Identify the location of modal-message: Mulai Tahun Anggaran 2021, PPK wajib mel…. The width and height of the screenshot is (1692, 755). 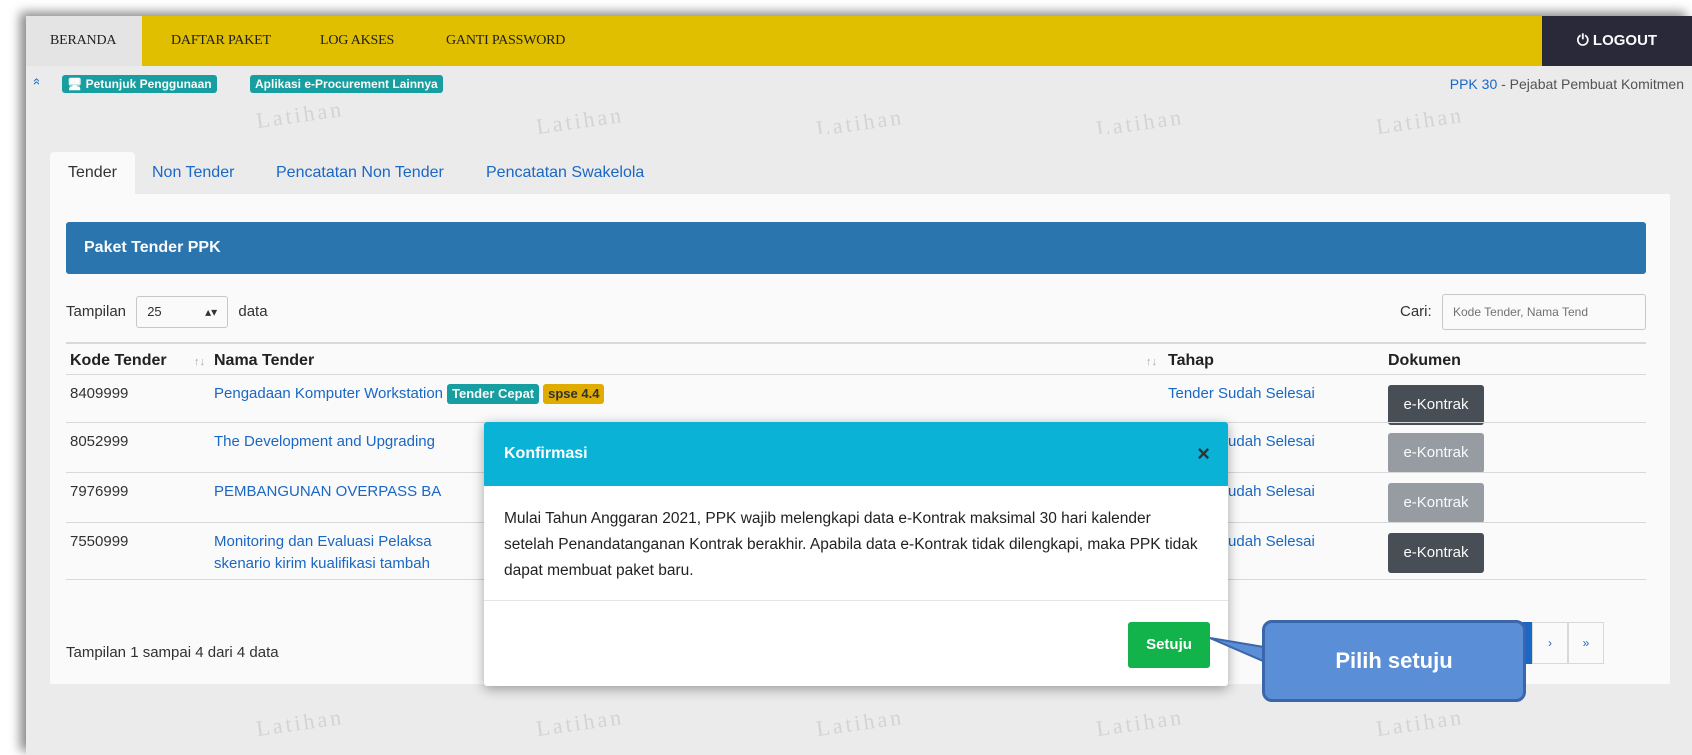
(851, 544).